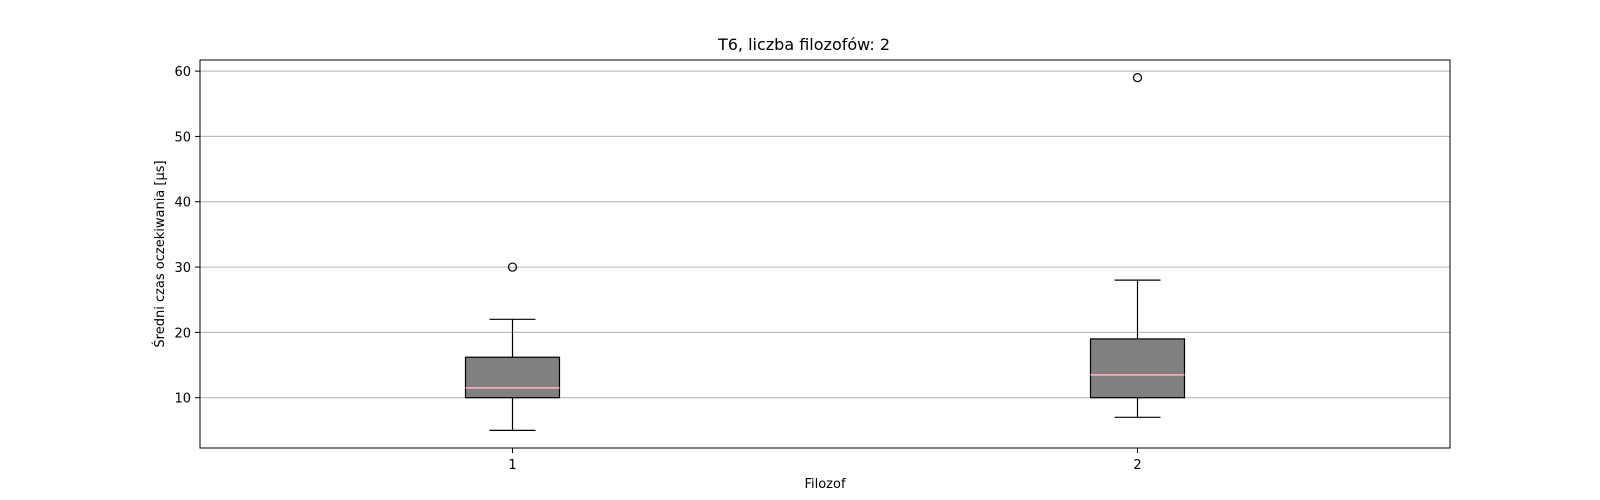 The image size is (1600, 500). Describe the element at coordinates (182, 399) in the screenshot. I see `y-tick-label: 10` at that location.